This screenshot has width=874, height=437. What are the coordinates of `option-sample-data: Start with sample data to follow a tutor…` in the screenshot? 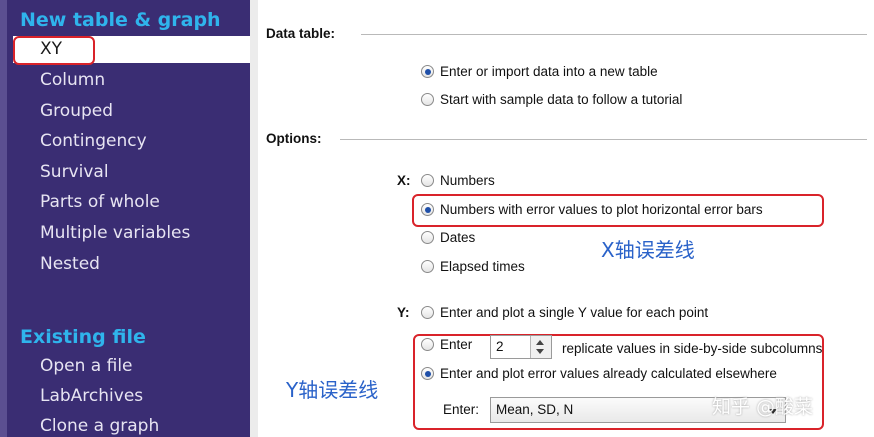 It's located at (551, 99).